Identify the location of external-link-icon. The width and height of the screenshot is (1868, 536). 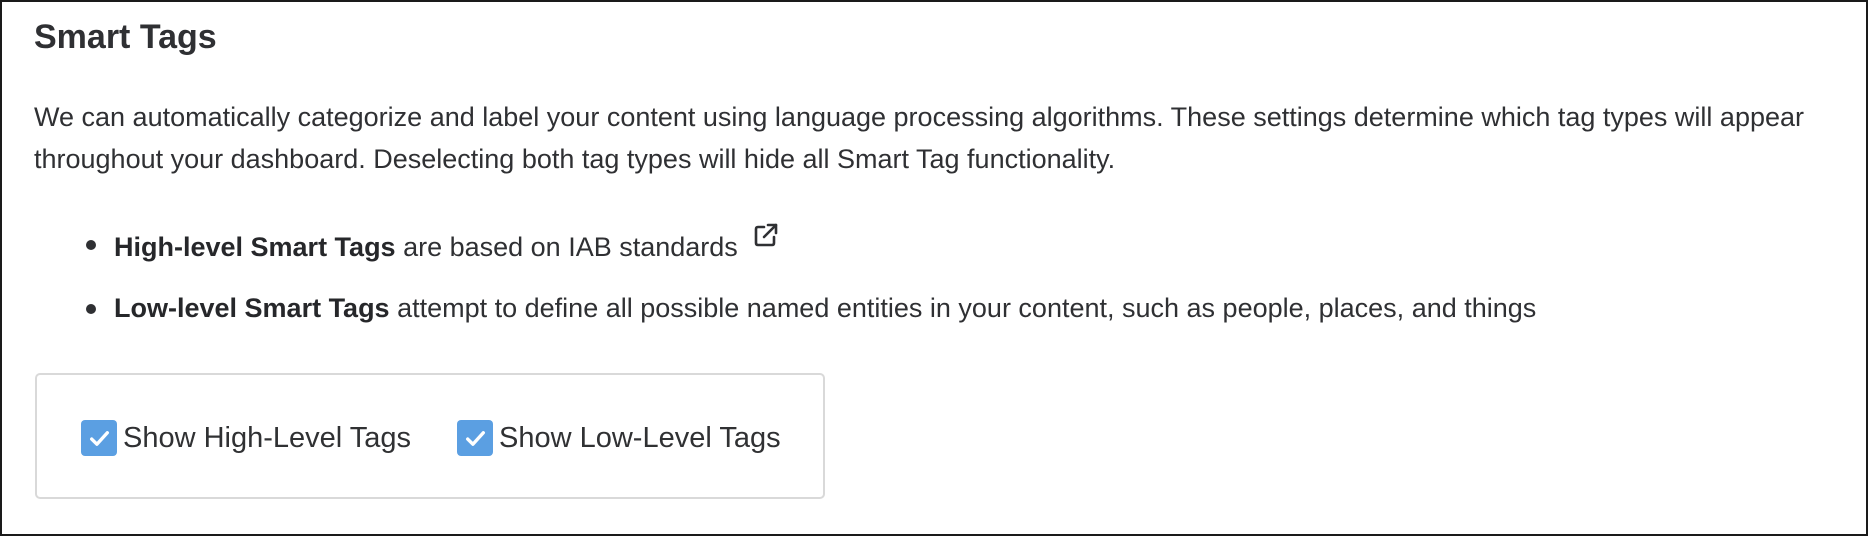
(766, 235).